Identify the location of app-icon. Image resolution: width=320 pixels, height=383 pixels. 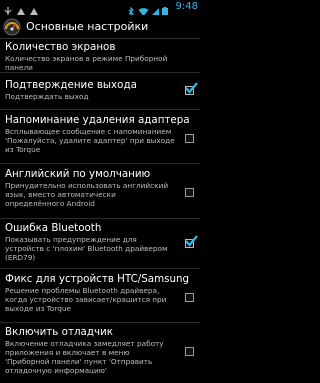
(12, 26).